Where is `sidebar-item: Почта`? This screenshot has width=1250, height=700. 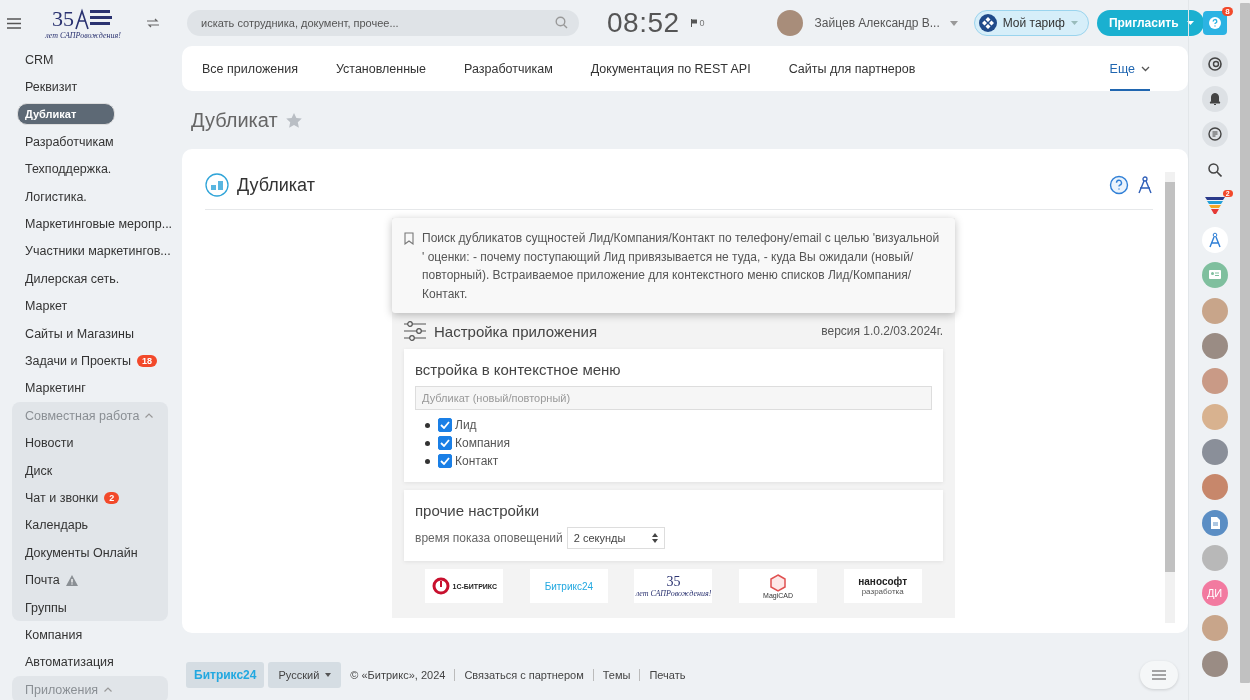
sidebar-item: Почта is located at coordinates (42, 580).